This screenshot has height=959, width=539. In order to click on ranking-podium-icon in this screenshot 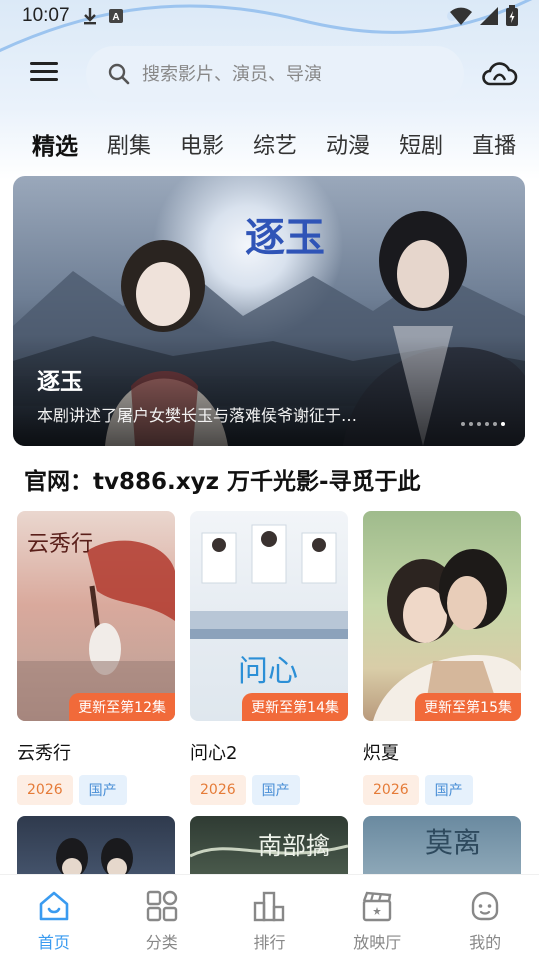, I will do `click(269, 906)`.